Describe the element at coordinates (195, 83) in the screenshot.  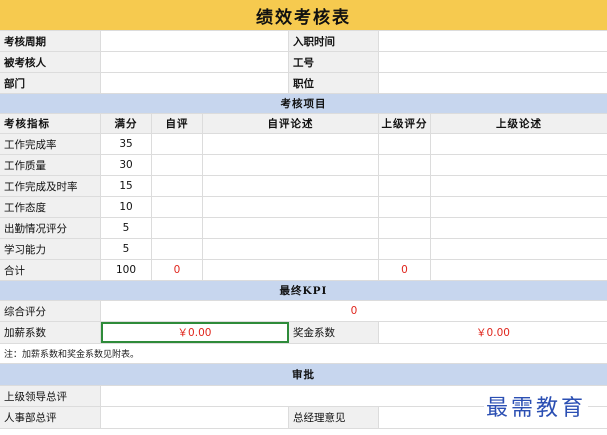
I see `department-value-cell` at that location.